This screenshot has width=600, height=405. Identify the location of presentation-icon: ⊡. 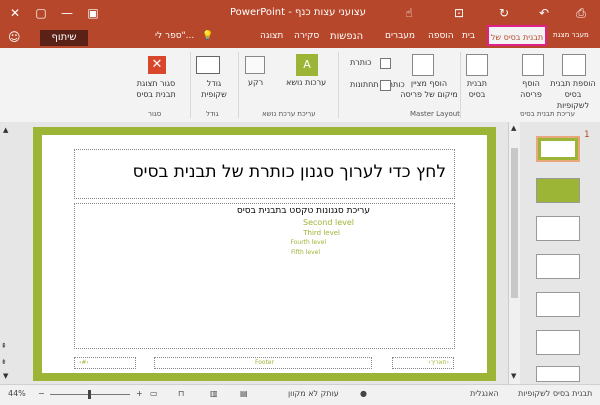
(459, 13).